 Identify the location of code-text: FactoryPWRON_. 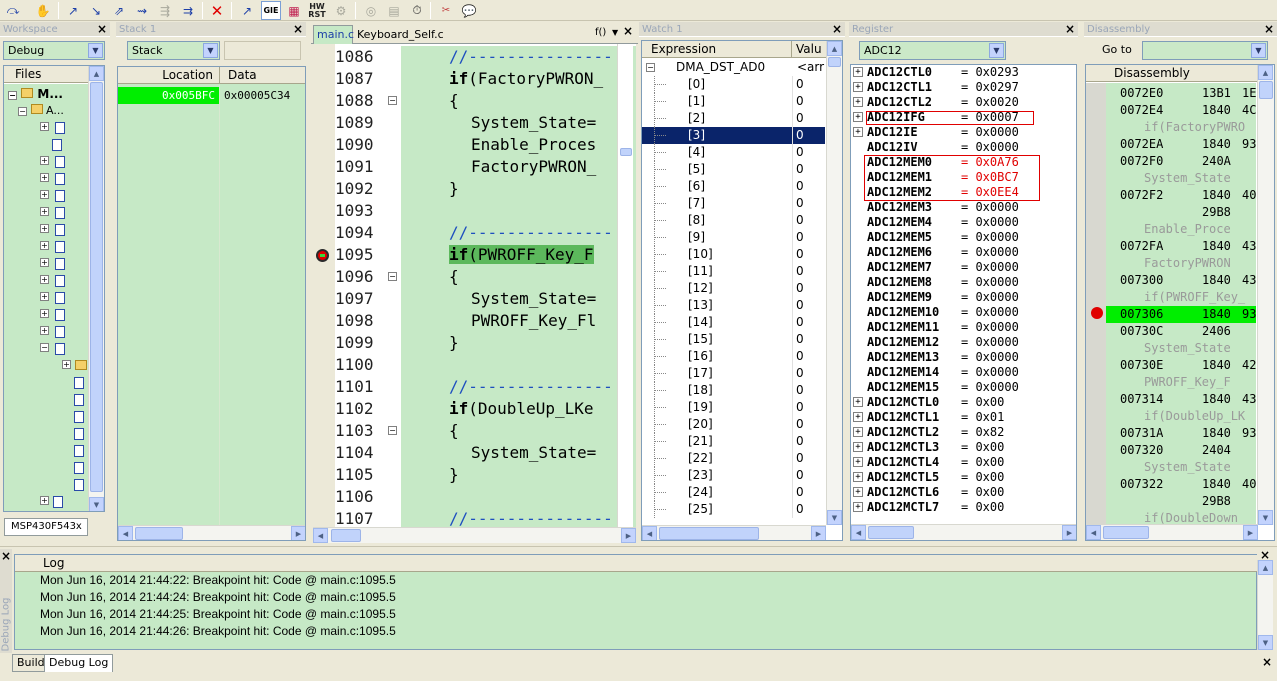
(518, 167).